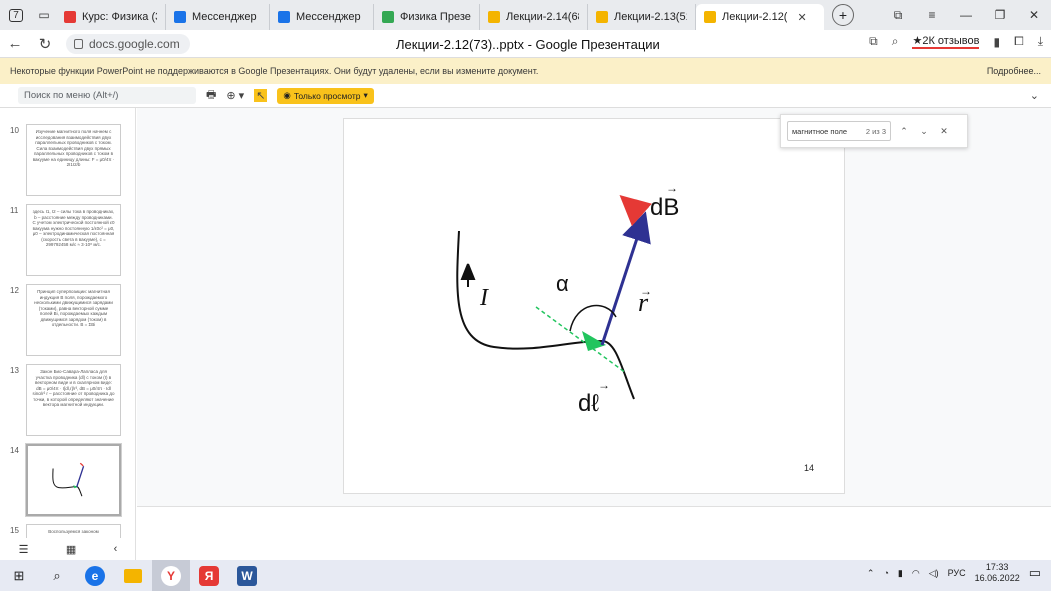 Image resolution: width=1051 pixels, height=591 pixels. What do you see at coordinates (635, 211) in the screenshot?
I see `dB-vector` at bounding box center [635, 211].